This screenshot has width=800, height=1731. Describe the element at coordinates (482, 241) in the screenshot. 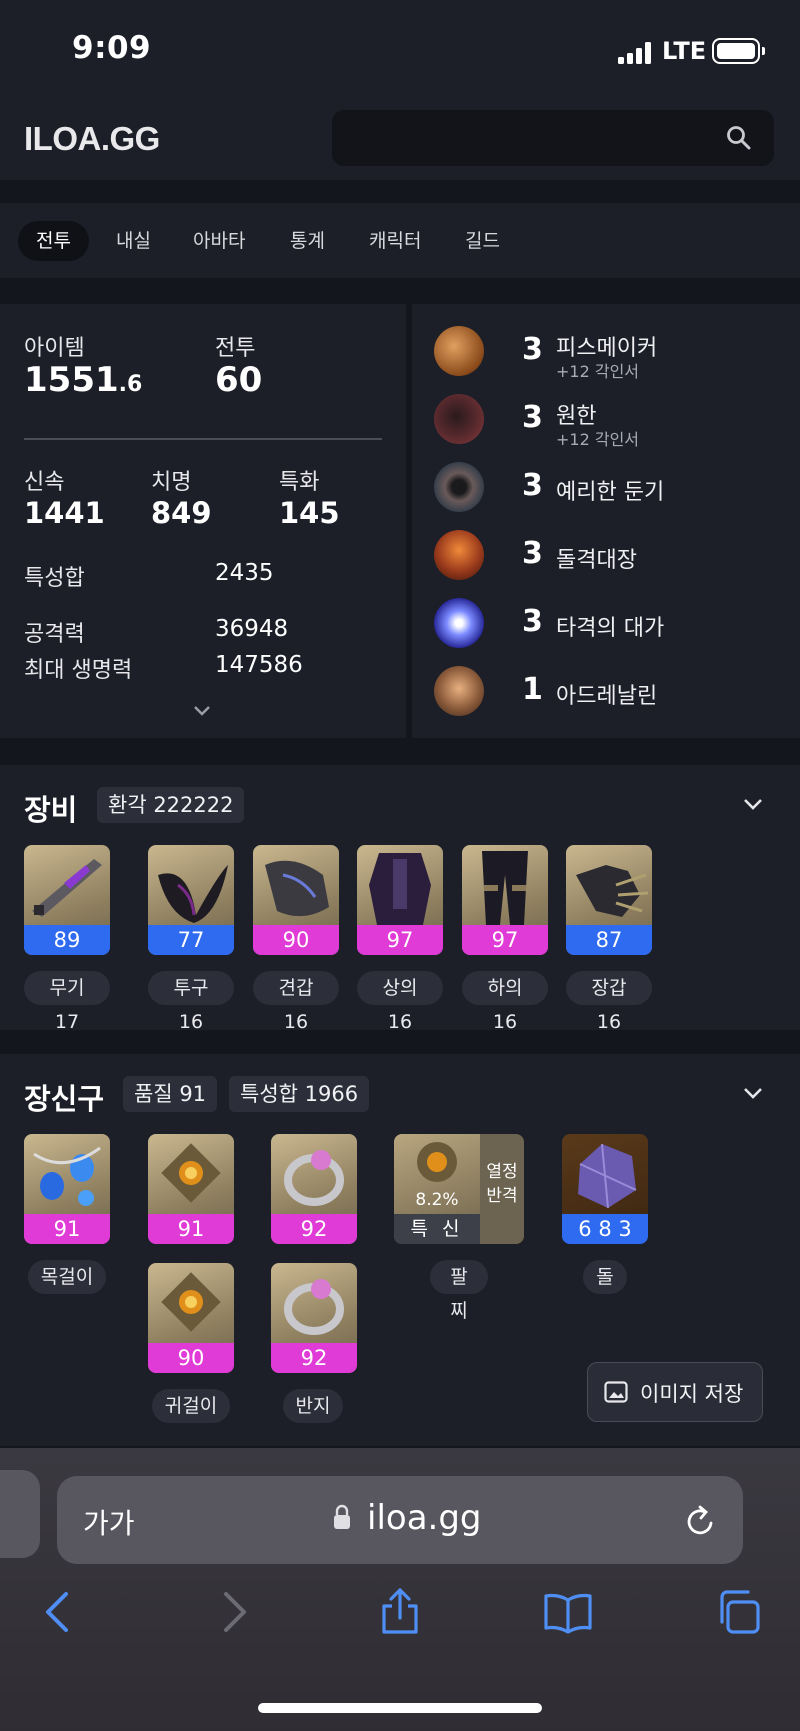

I see `tab-guild: 길드` at that location.